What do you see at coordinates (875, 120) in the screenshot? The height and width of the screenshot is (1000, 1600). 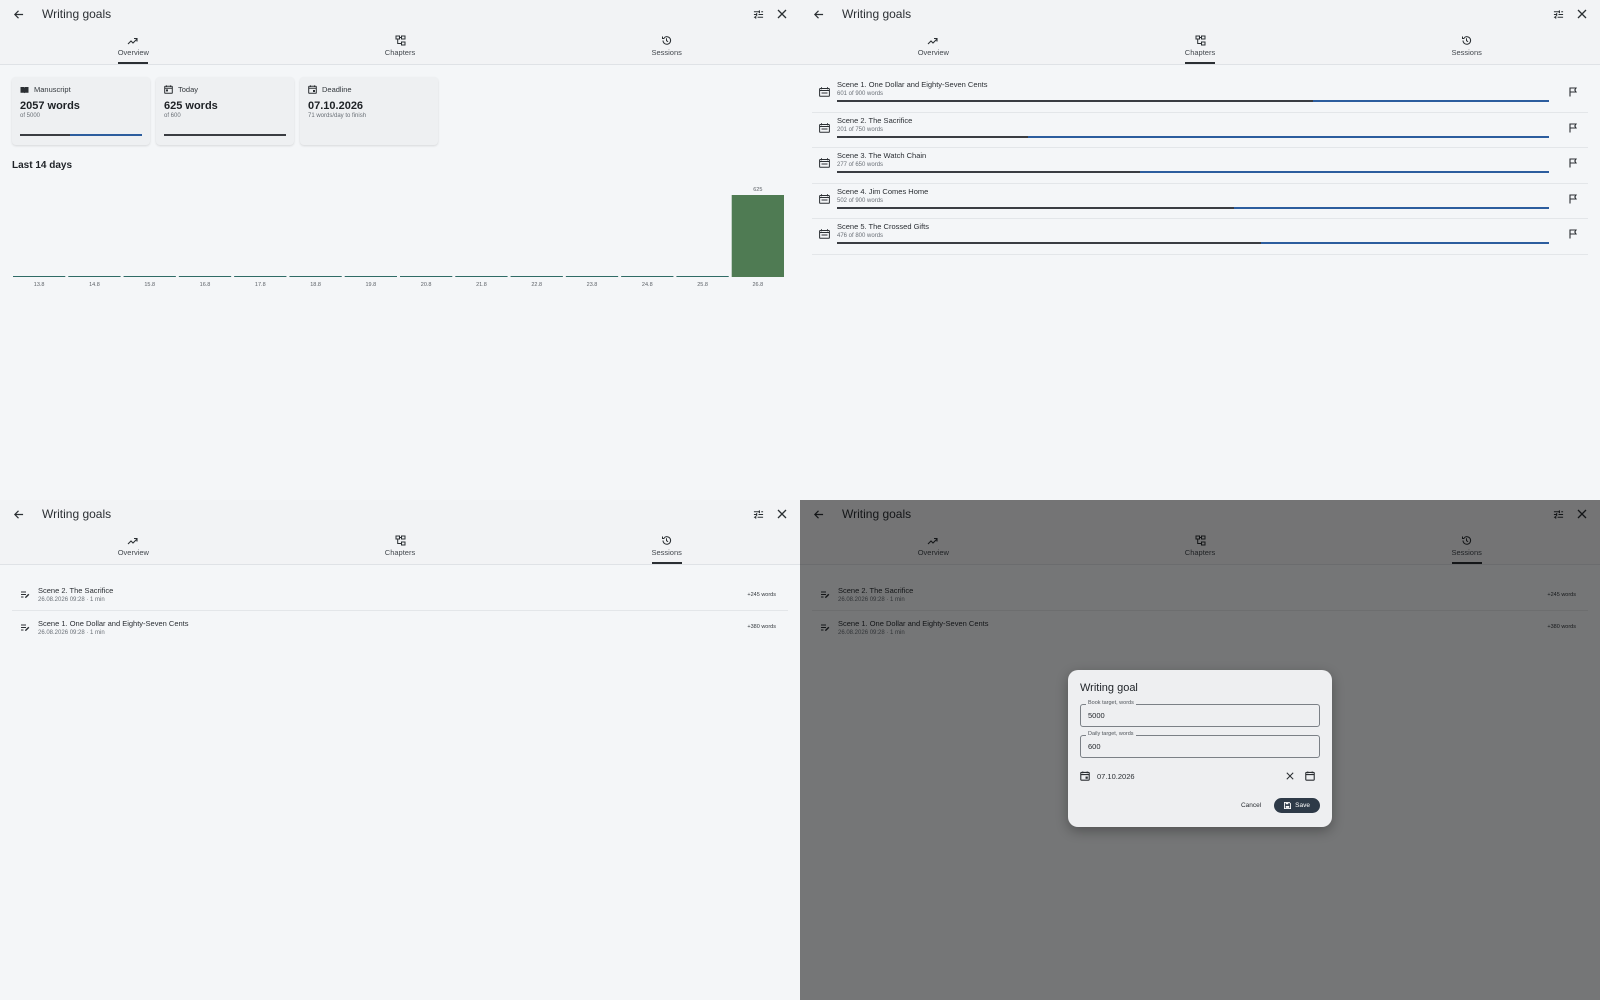 I see `chapter-name: Scene 2. The Sacrifice` at bounding box center [875, 120].